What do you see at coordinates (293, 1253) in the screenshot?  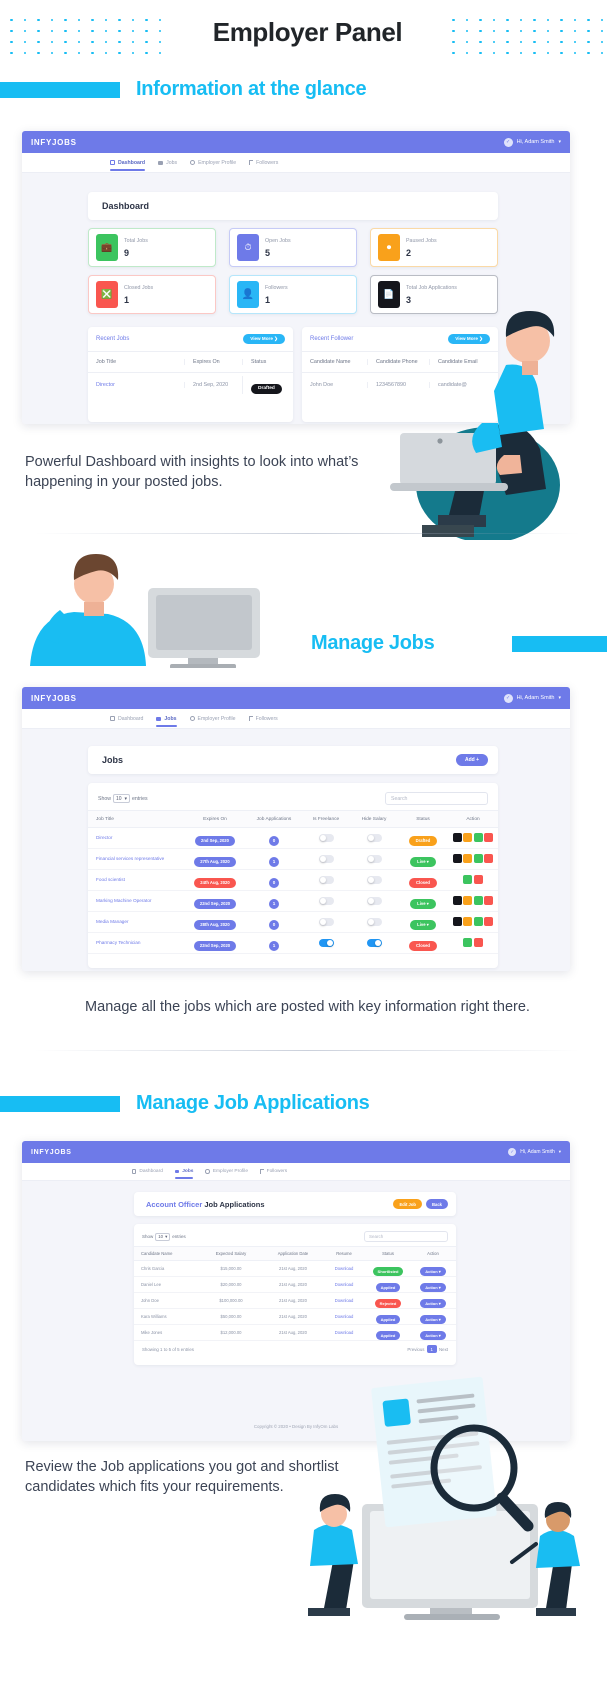 I see `column-header: Application Date` at bounding box center [293, 1253].